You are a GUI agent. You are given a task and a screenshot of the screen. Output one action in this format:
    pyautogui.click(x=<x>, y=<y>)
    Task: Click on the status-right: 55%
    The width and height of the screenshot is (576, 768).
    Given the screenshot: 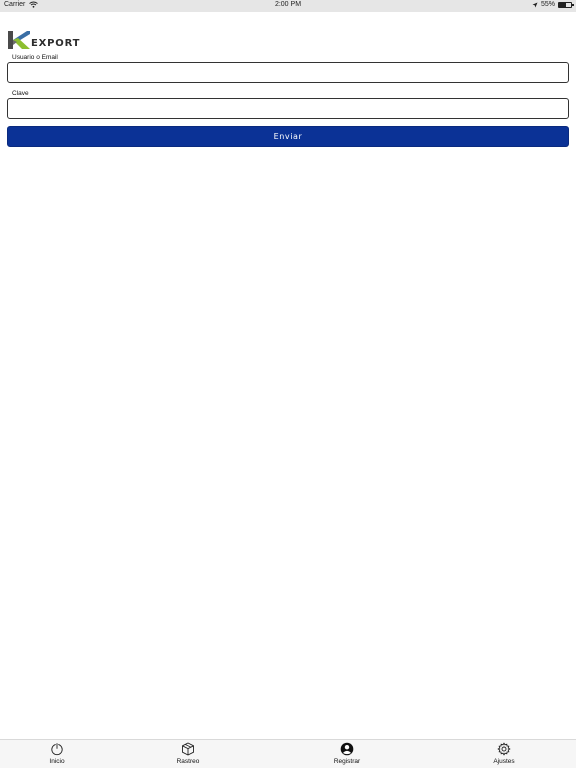 What is the action you would take?
    pyautogui.click(x=553, y=4)
    